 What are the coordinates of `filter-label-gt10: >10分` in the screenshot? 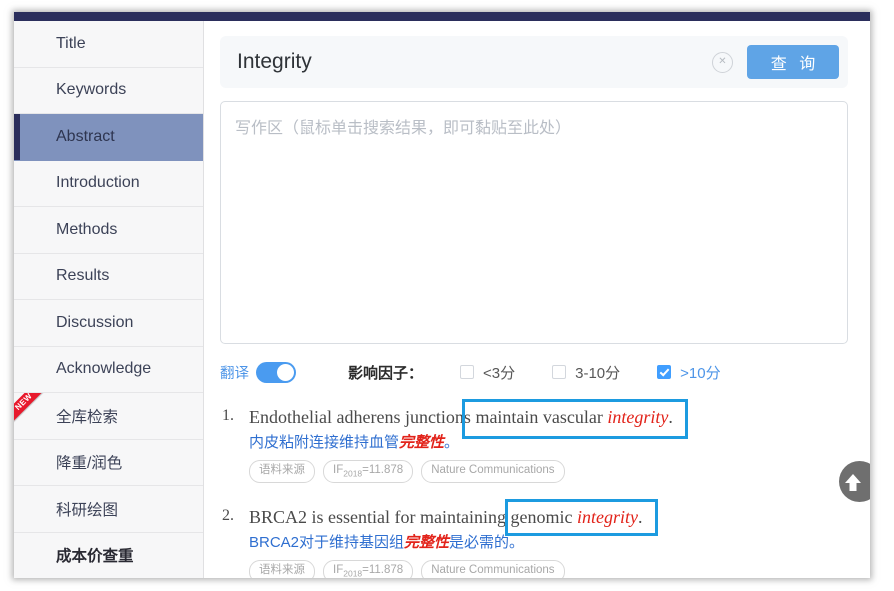 It's located at (700, 373).